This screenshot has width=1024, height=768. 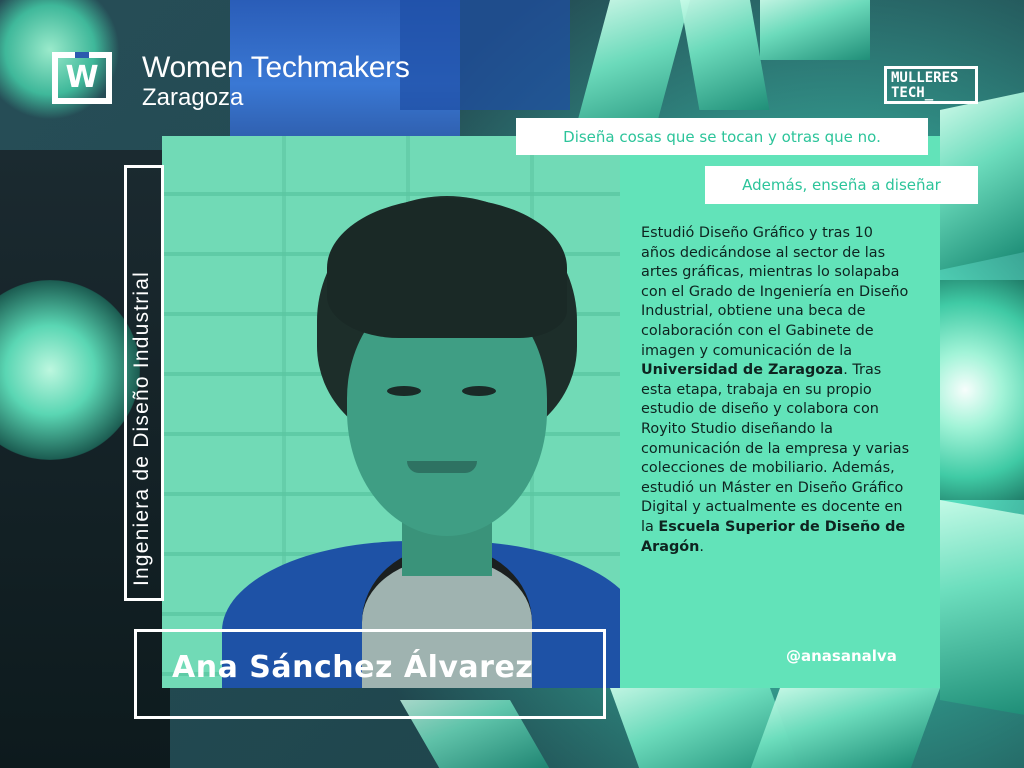 I want to click on bio-bold-school: Escuela Superior de Diseño de Aragón, so click(x=773, y=536).